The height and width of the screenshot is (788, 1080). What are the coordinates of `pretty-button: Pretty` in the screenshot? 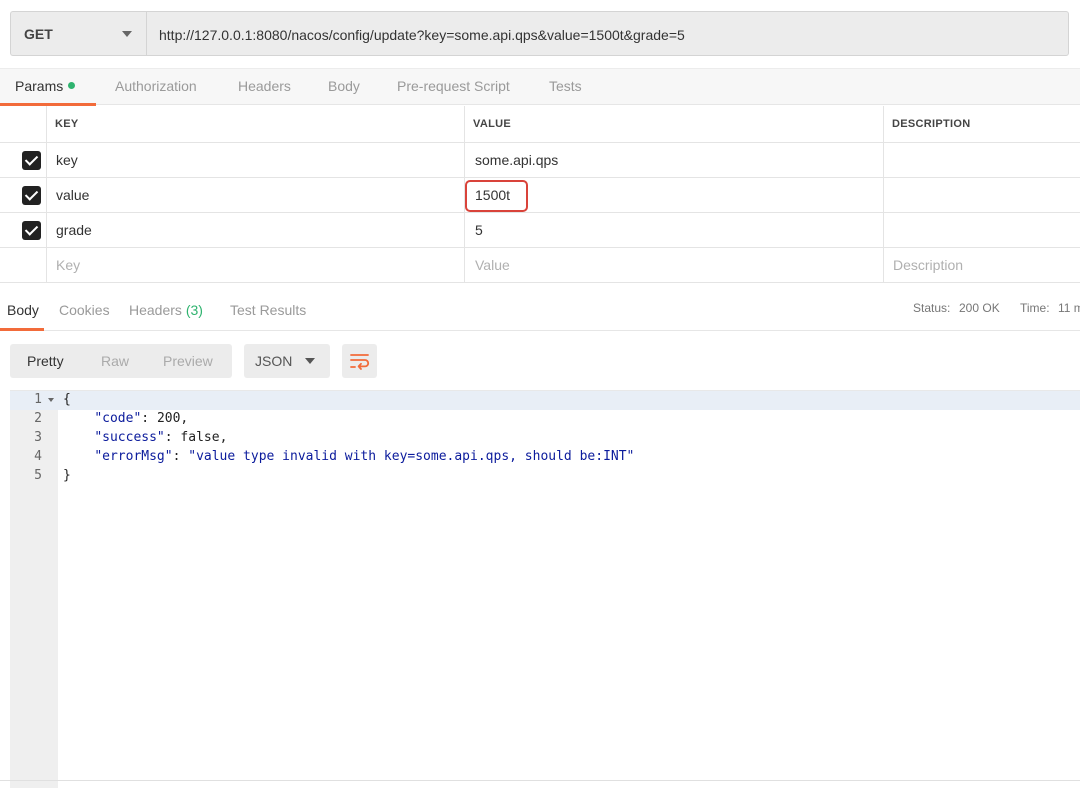 It's located at (45, 361).